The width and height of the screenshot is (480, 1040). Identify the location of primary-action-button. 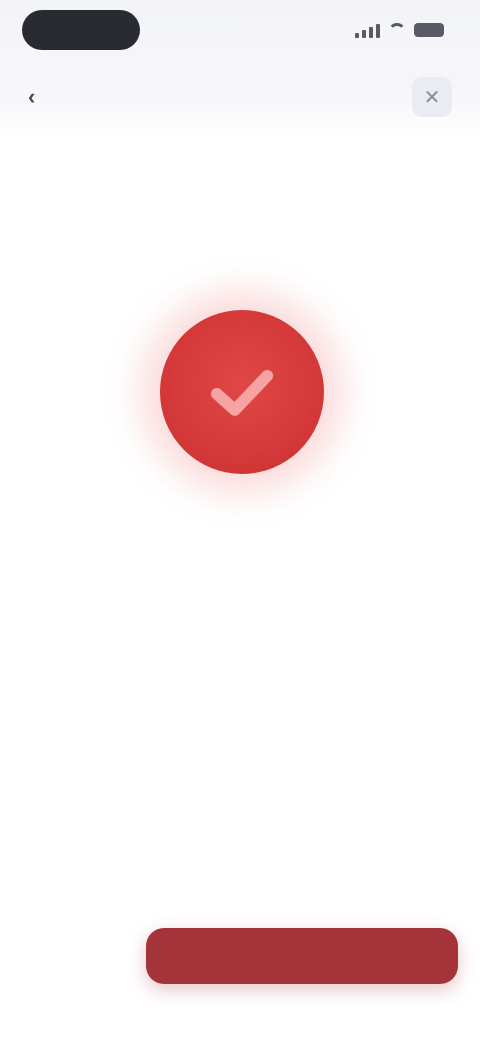
(302, 956).